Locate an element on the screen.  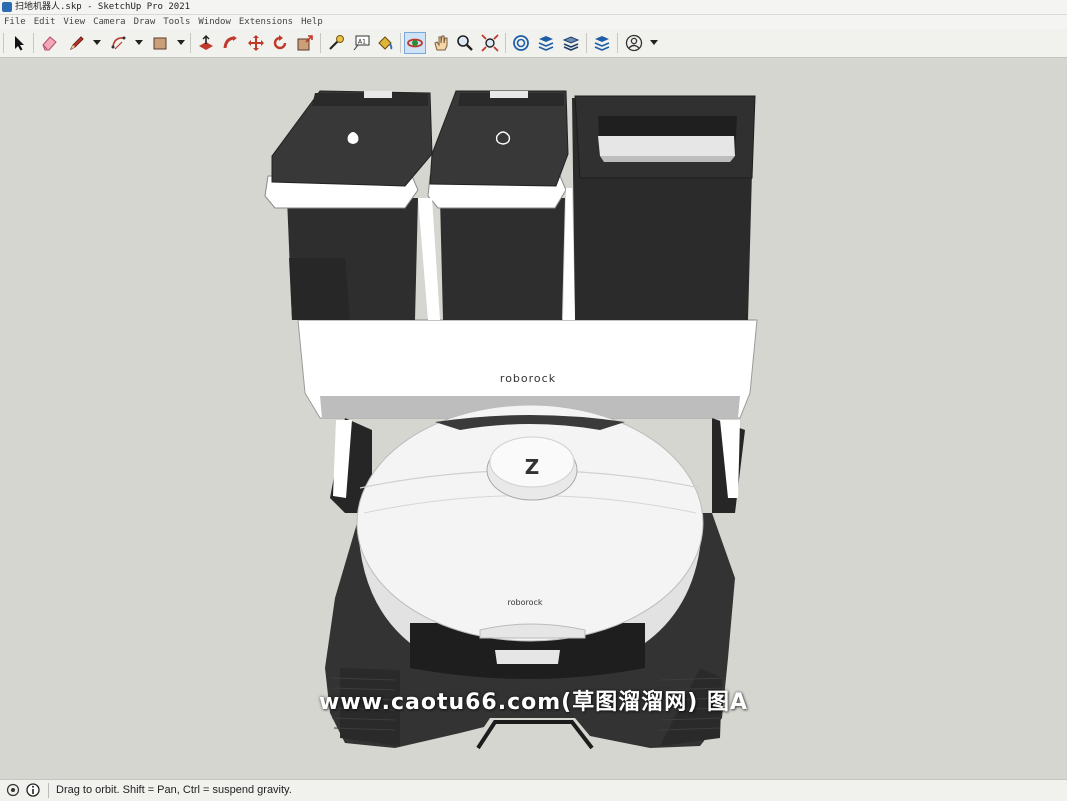
text-icon: A1 is located at coordinates (361, 43).